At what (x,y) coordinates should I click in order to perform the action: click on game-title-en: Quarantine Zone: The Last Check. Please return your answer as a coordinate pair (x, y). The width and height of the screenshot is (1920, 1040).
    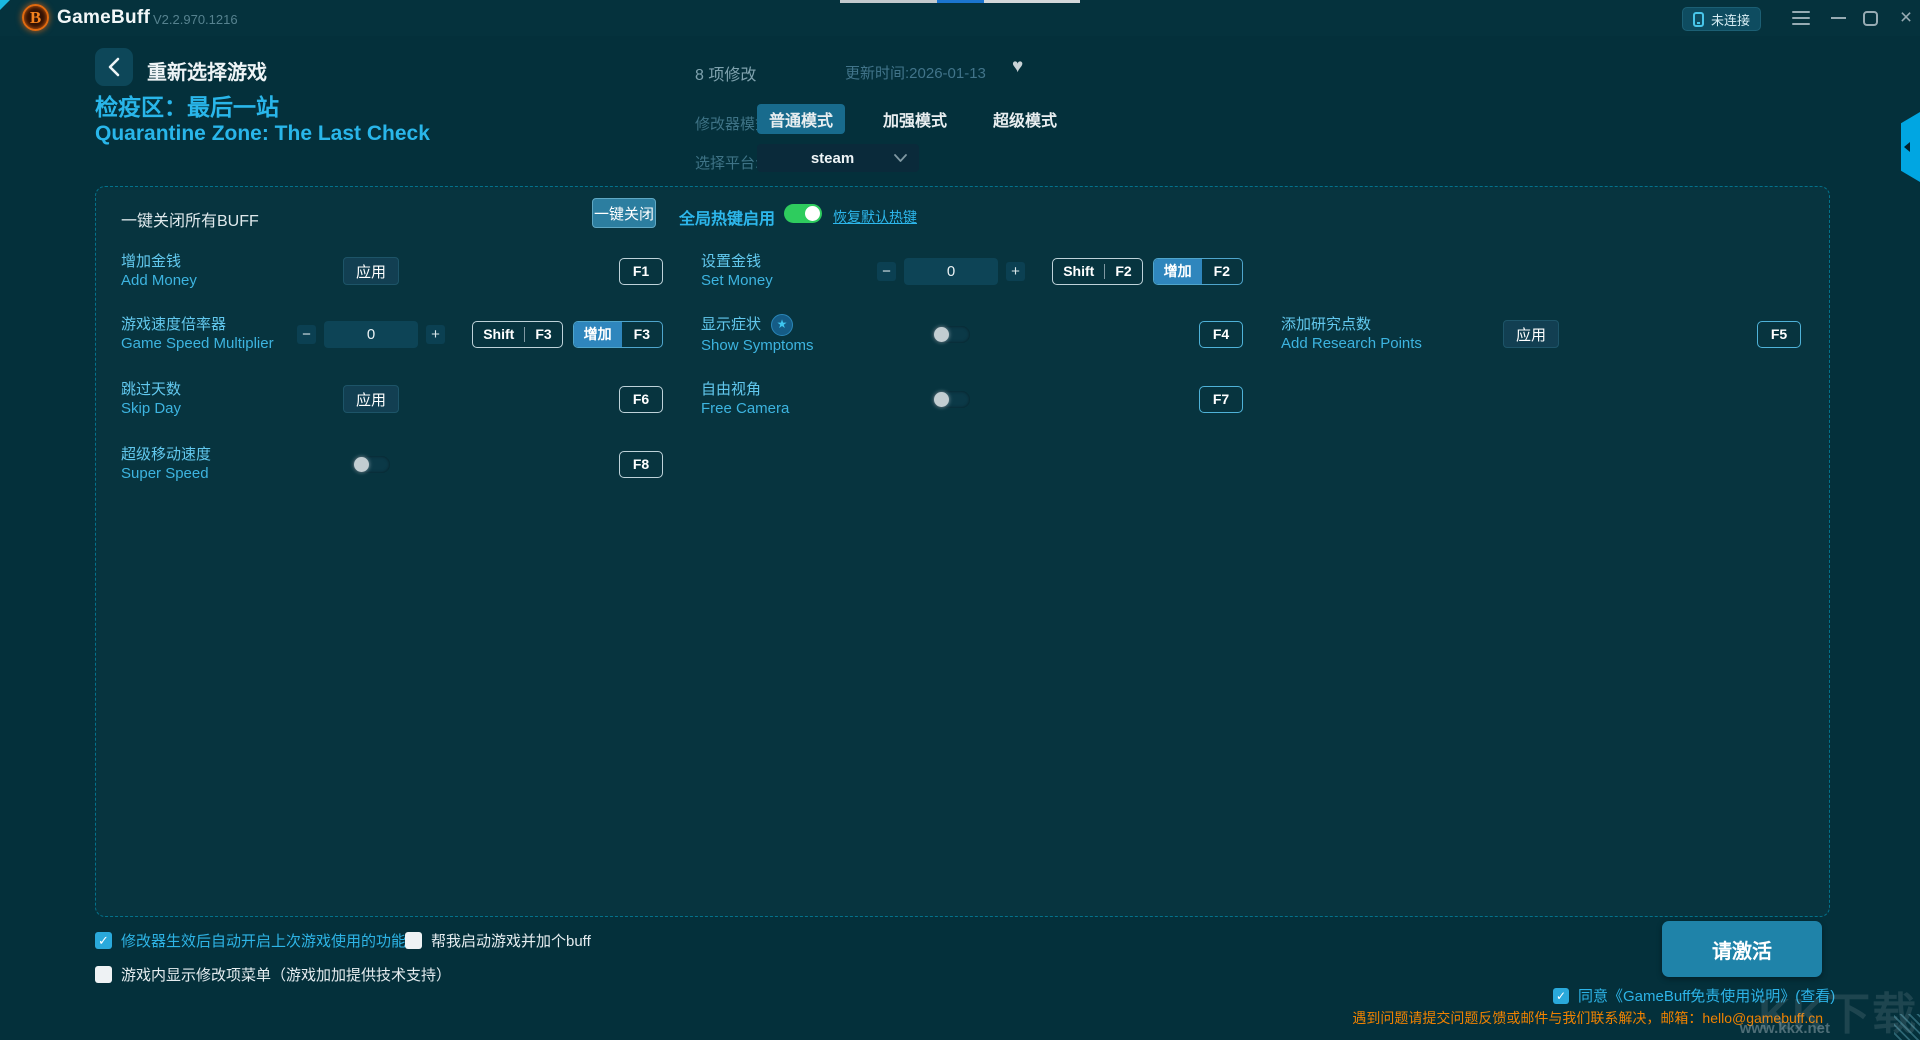
    Looking at the image, I should click on (262, 133).